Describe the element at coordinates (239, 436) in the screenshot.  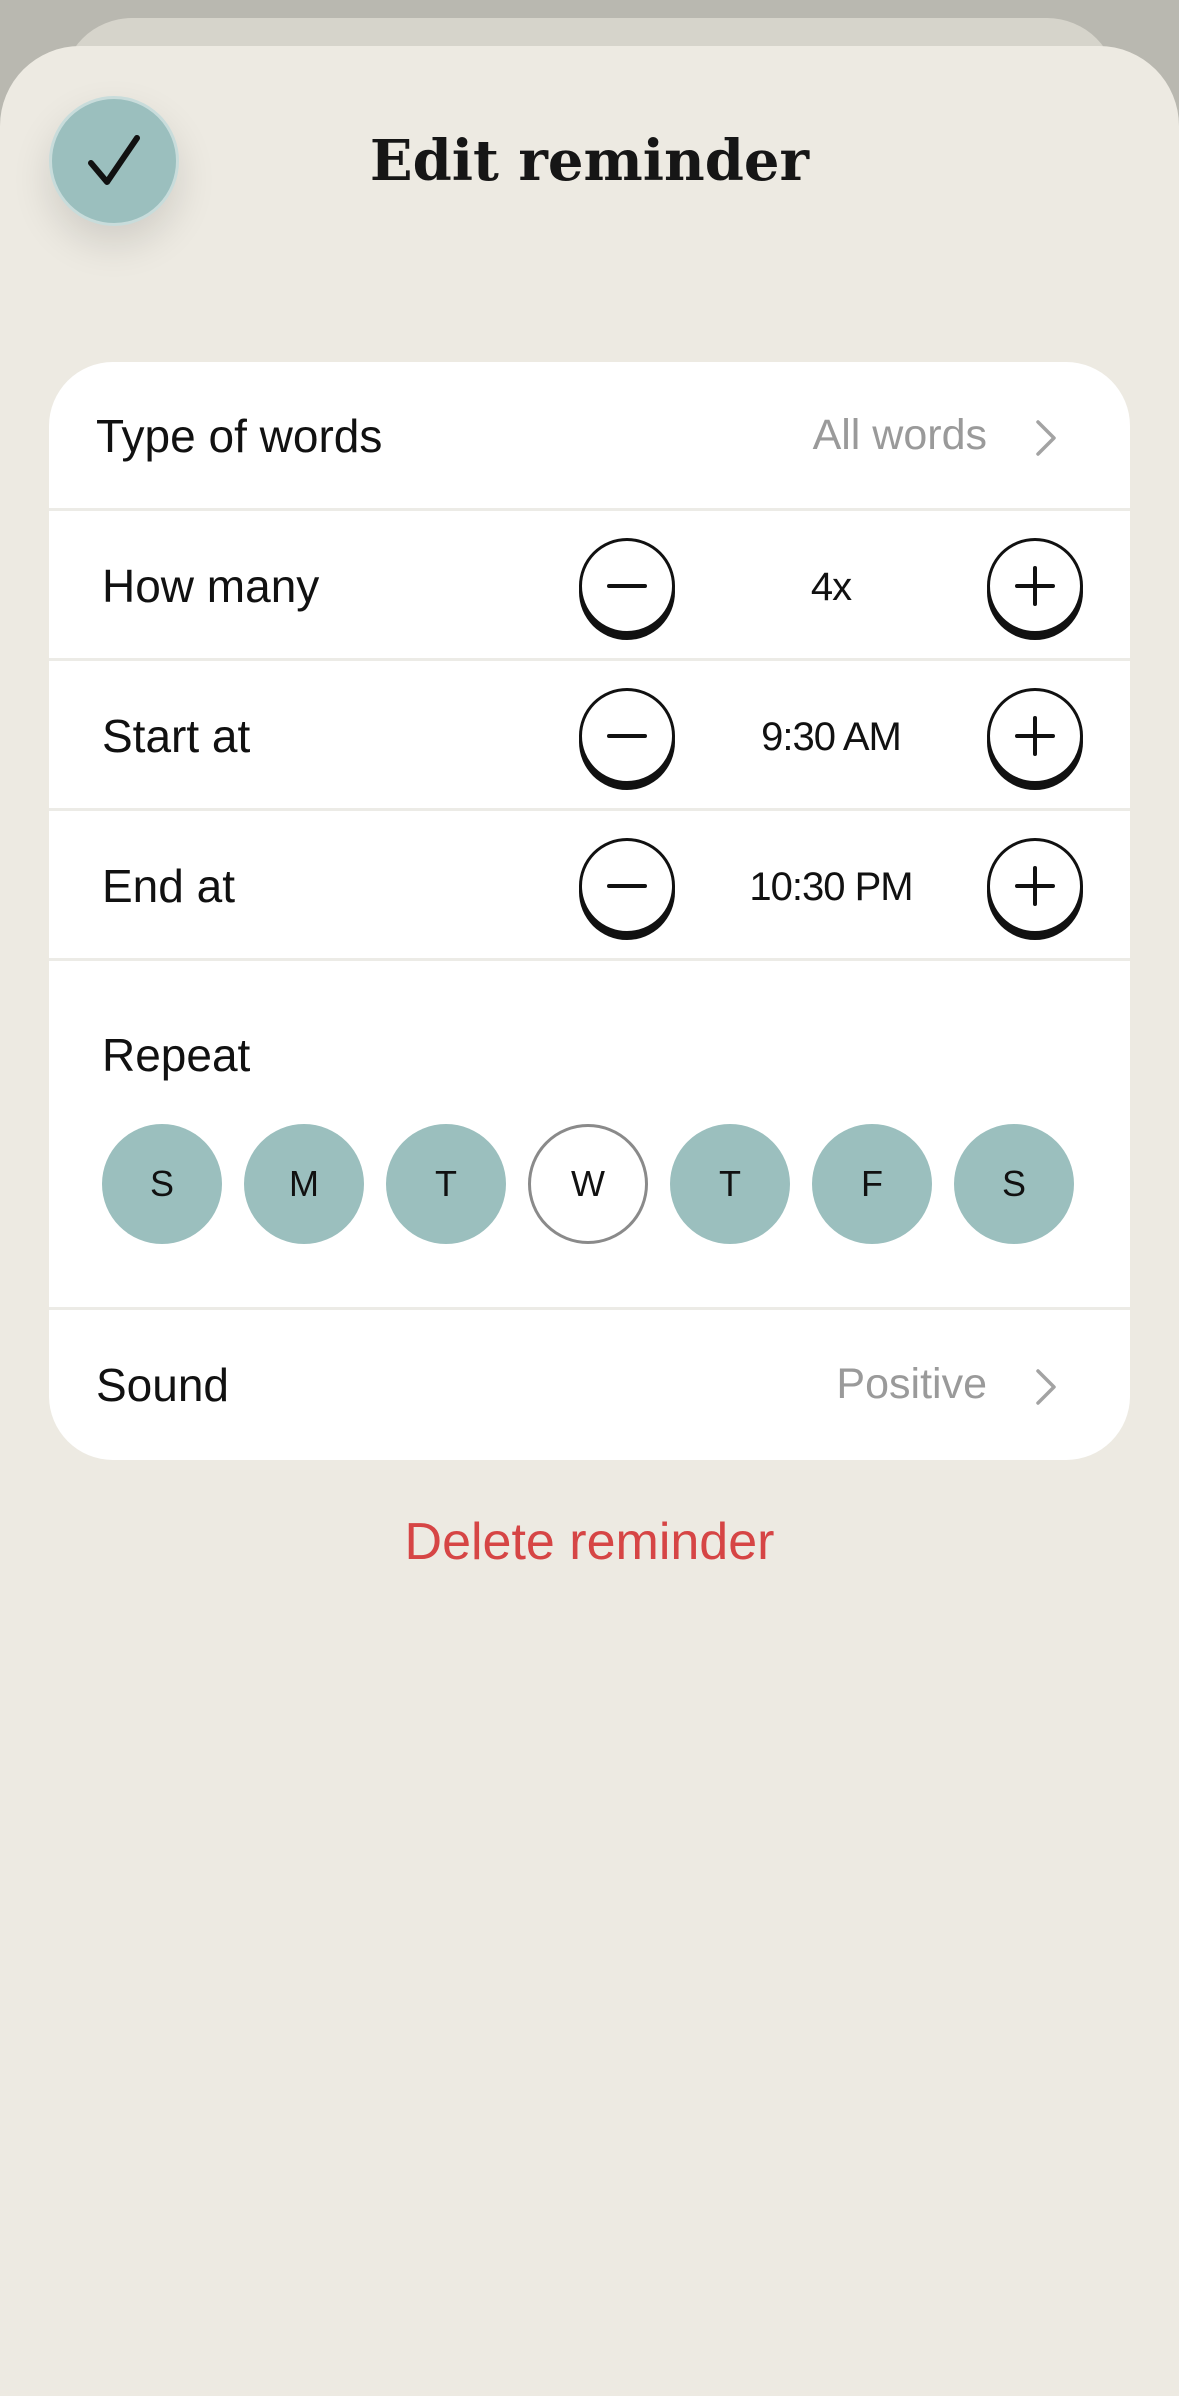
I see `type-of-words-label: Type of words` at that location.